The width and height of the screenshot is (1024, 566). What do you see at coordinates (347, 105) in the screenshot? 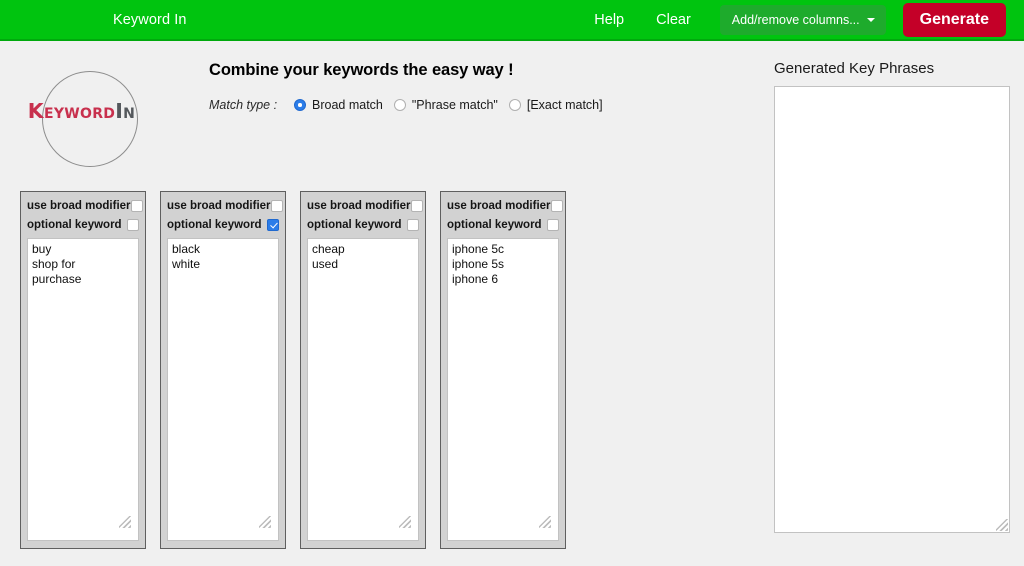
I see `radio-broad-match-label: Broad match` at bounding box center [347, 105].